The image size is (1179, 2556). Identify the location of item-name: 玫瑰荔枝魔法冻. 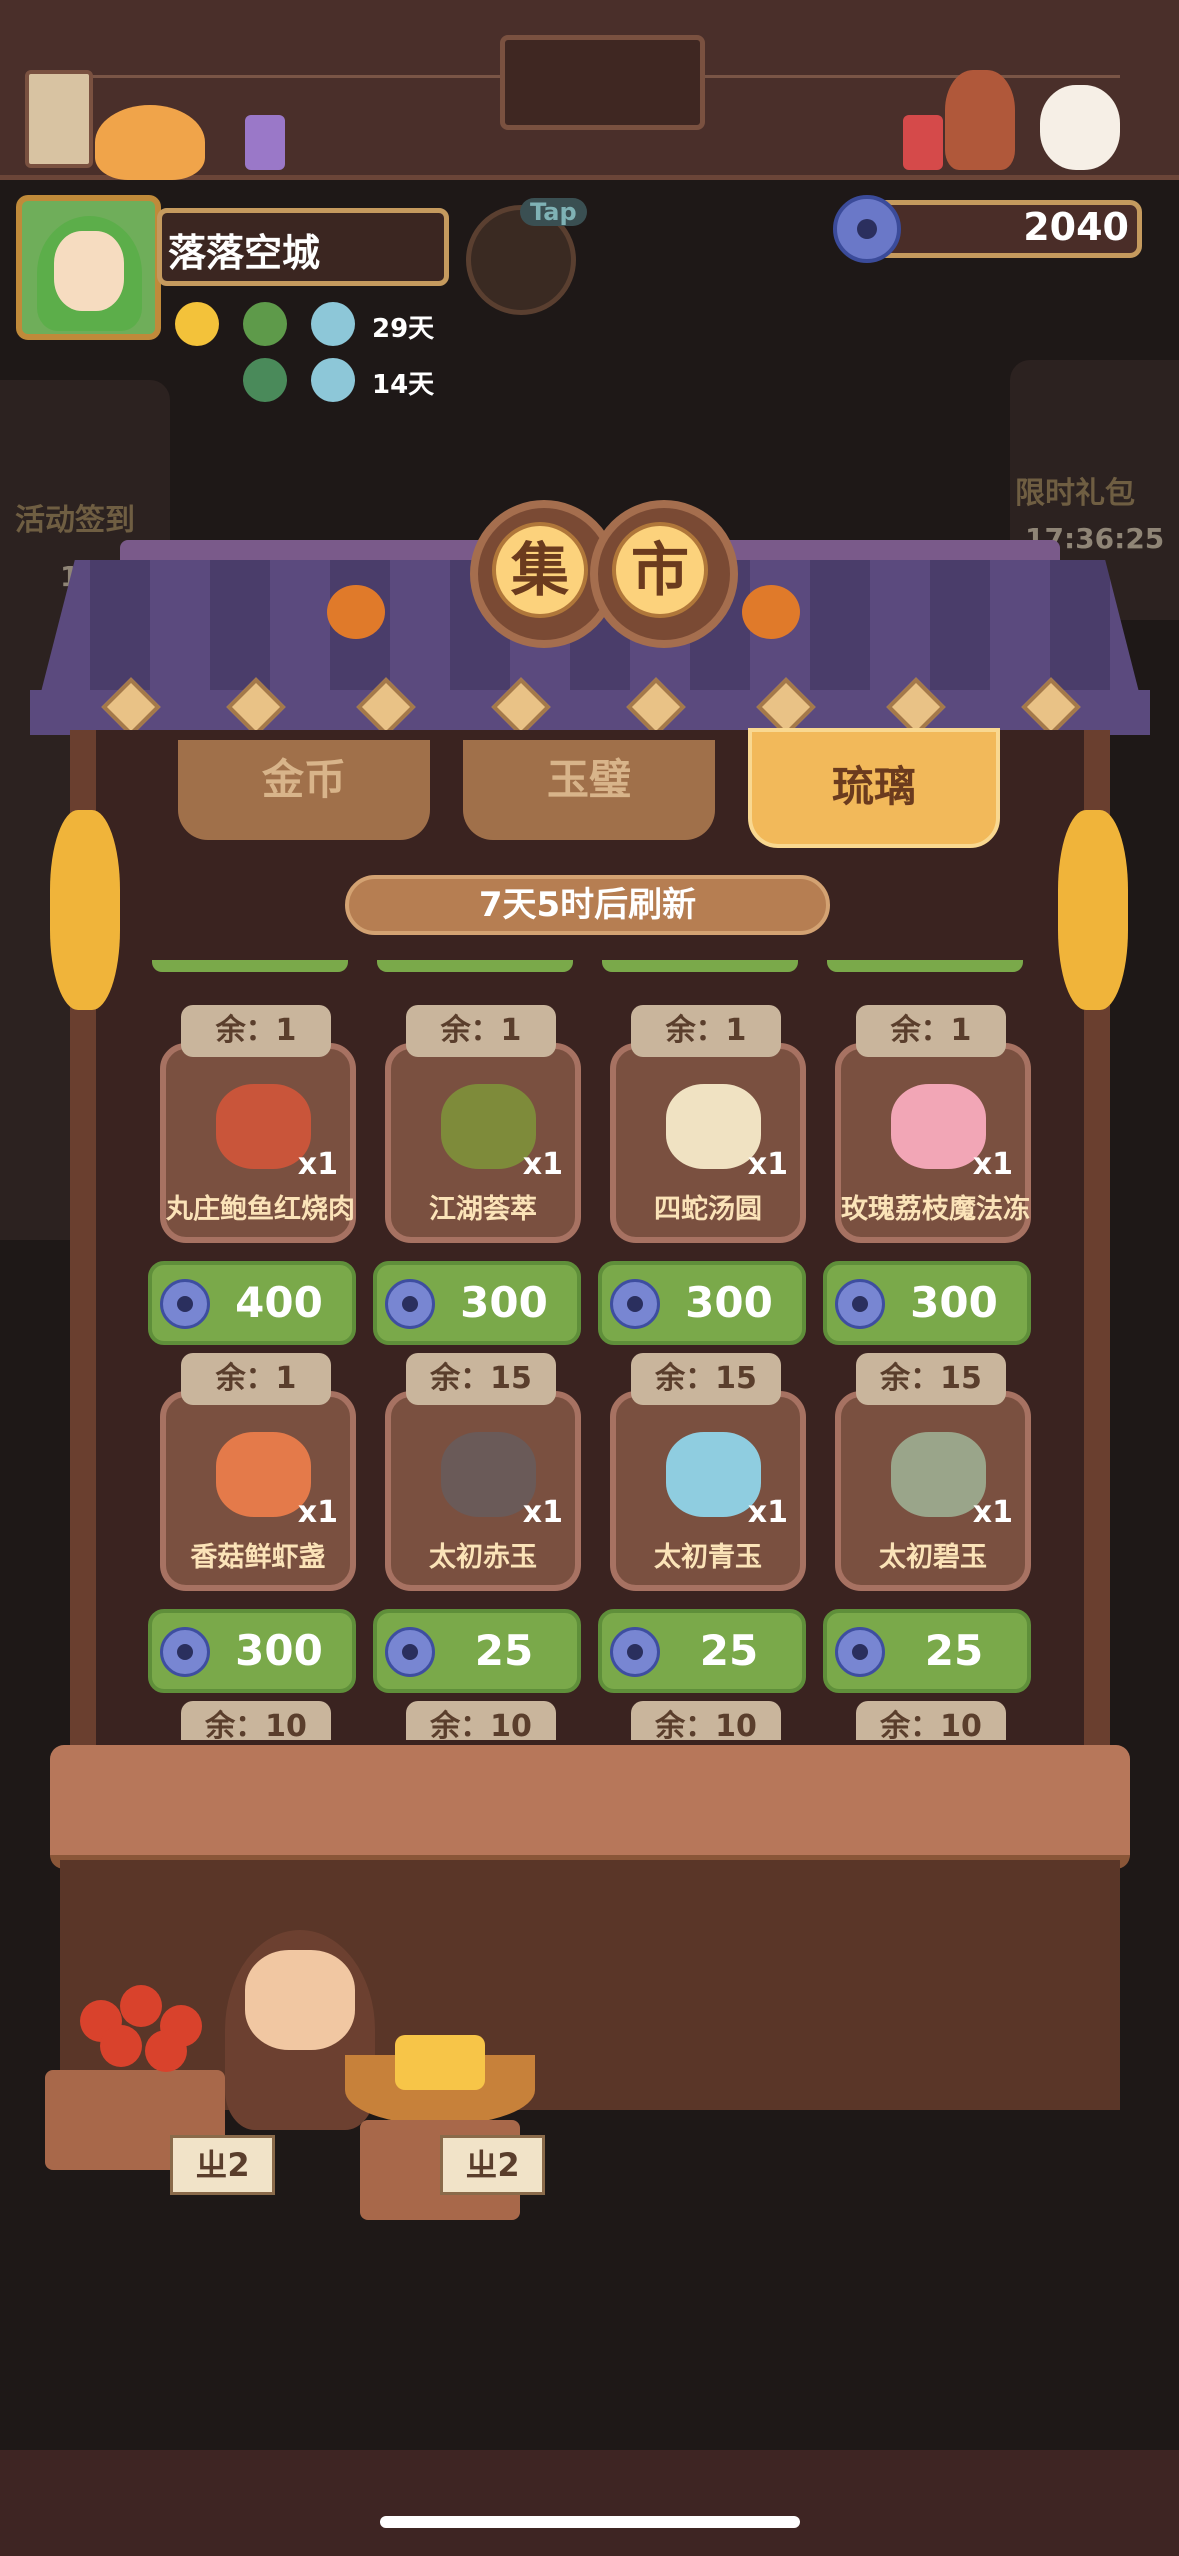
(935, 1209).